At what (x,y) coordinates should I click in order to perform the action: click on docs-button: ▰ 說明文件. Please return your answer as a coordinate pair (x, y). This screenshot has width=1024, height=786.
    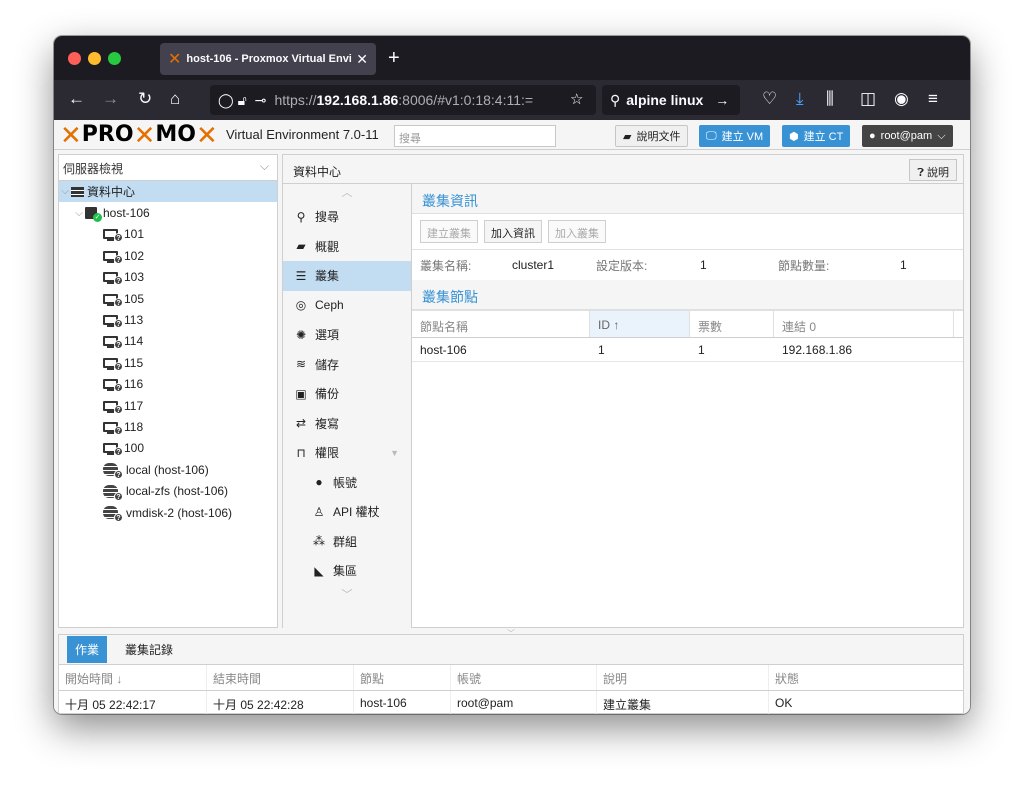
    Looking at the image, I should click on (652, 136).